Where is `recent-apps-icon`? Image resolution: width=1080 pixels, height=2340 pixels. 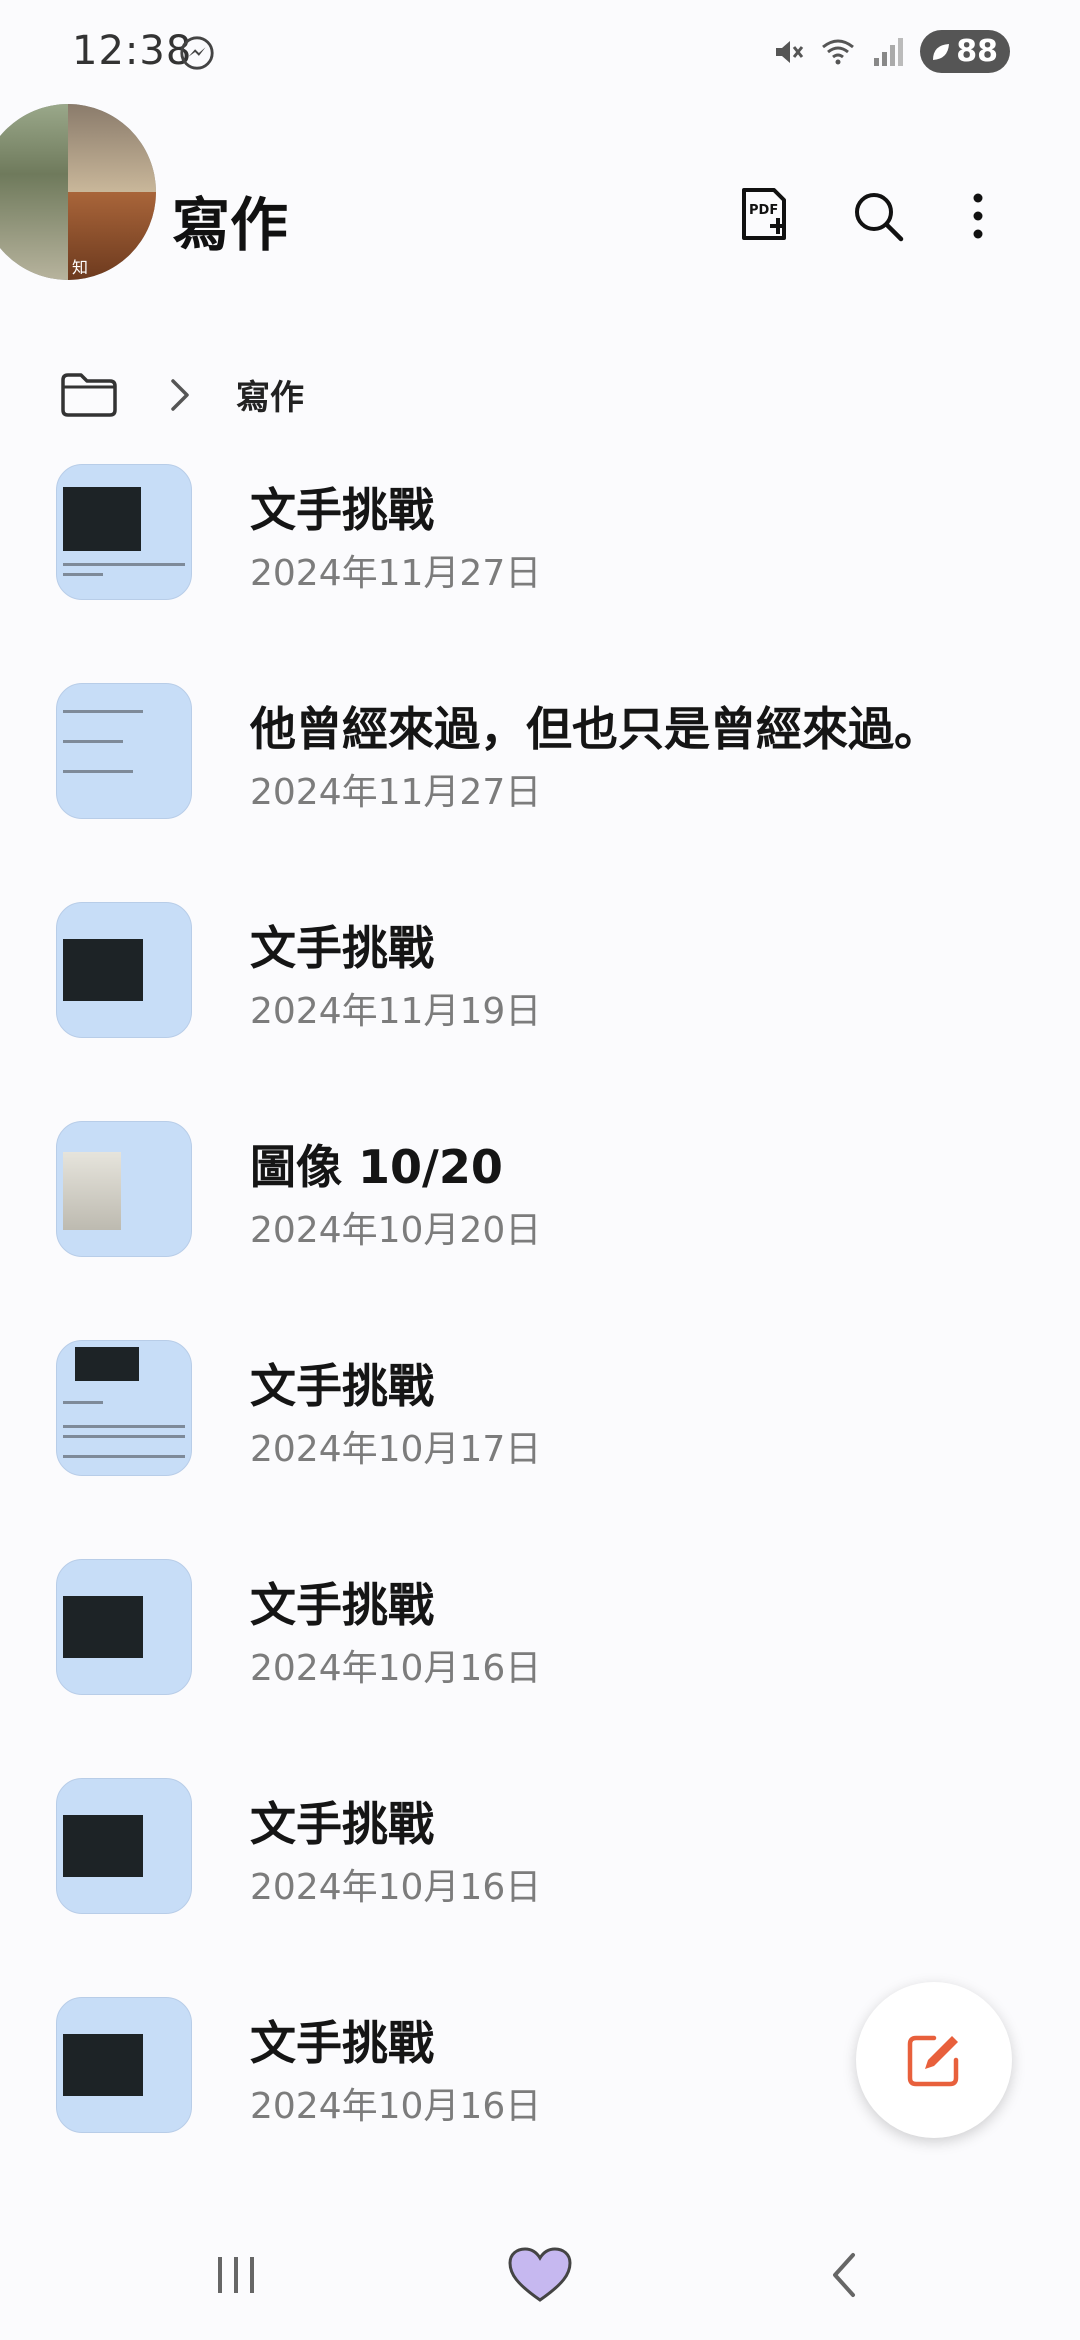 recent-apps-icon is located at coordinates (236, 2275).